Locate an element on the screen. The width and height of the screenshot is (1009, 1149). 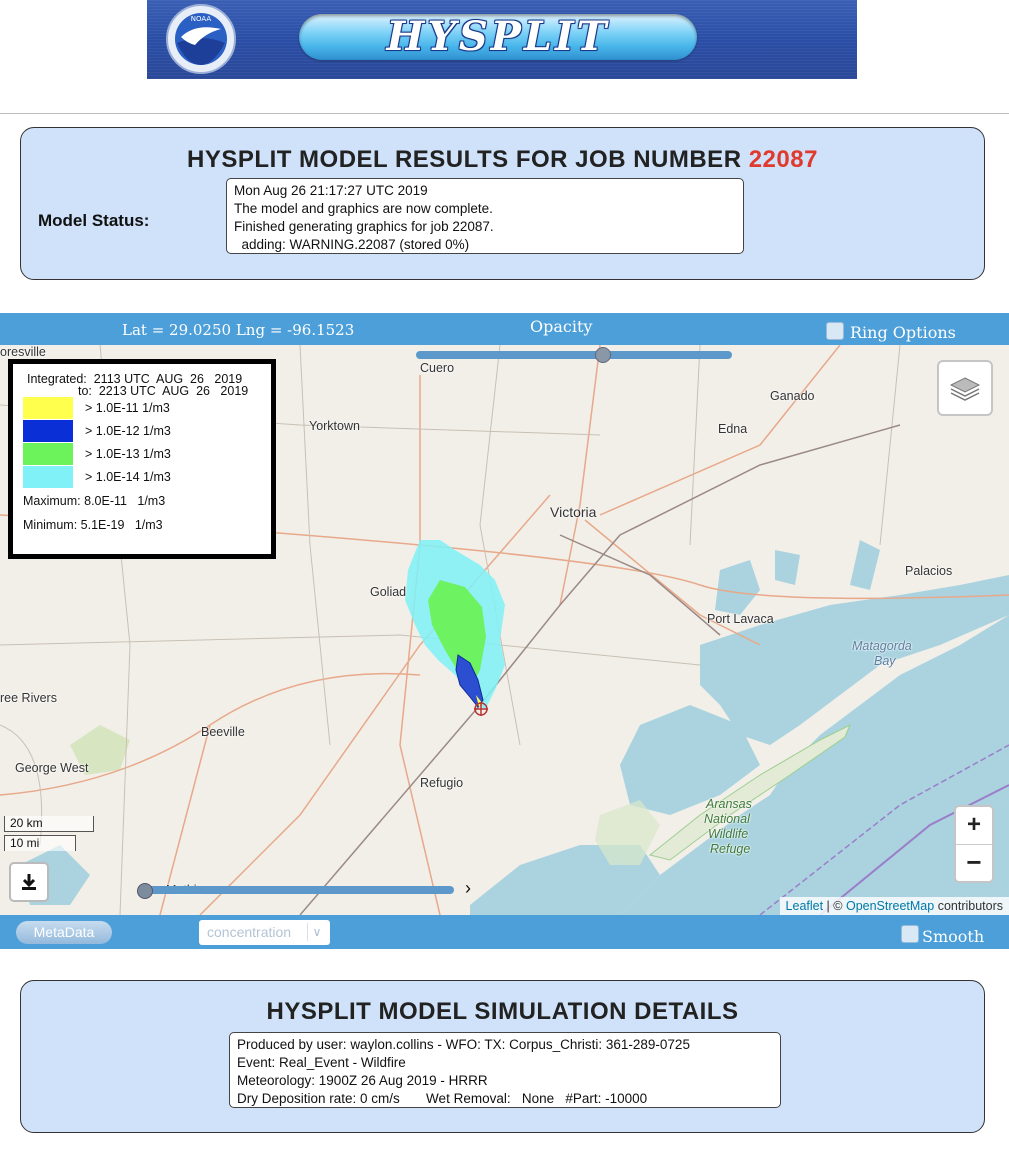
status-line: The model and graphics are now complete. is located at coordinates (363, 208).